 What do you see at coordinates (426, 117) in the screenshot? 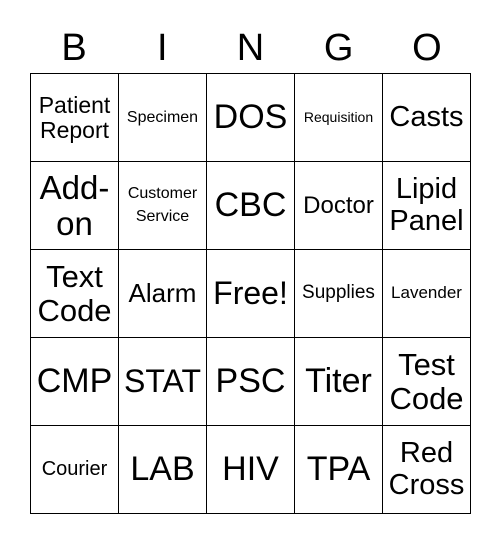
I see `bingo-cell: Casts` at bounding box center [426, 117].